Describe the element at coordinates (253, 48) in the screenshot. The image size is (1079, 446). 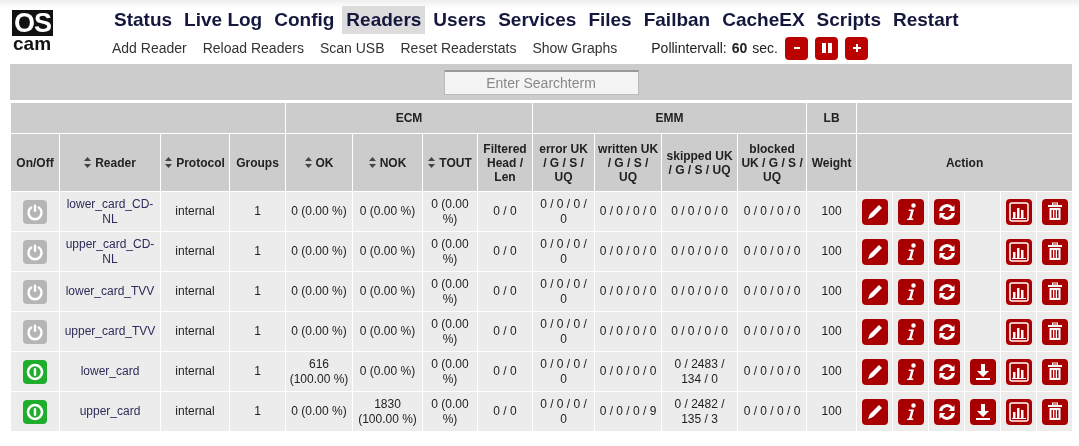
I see `menu-link: Reload Readers` at that location.